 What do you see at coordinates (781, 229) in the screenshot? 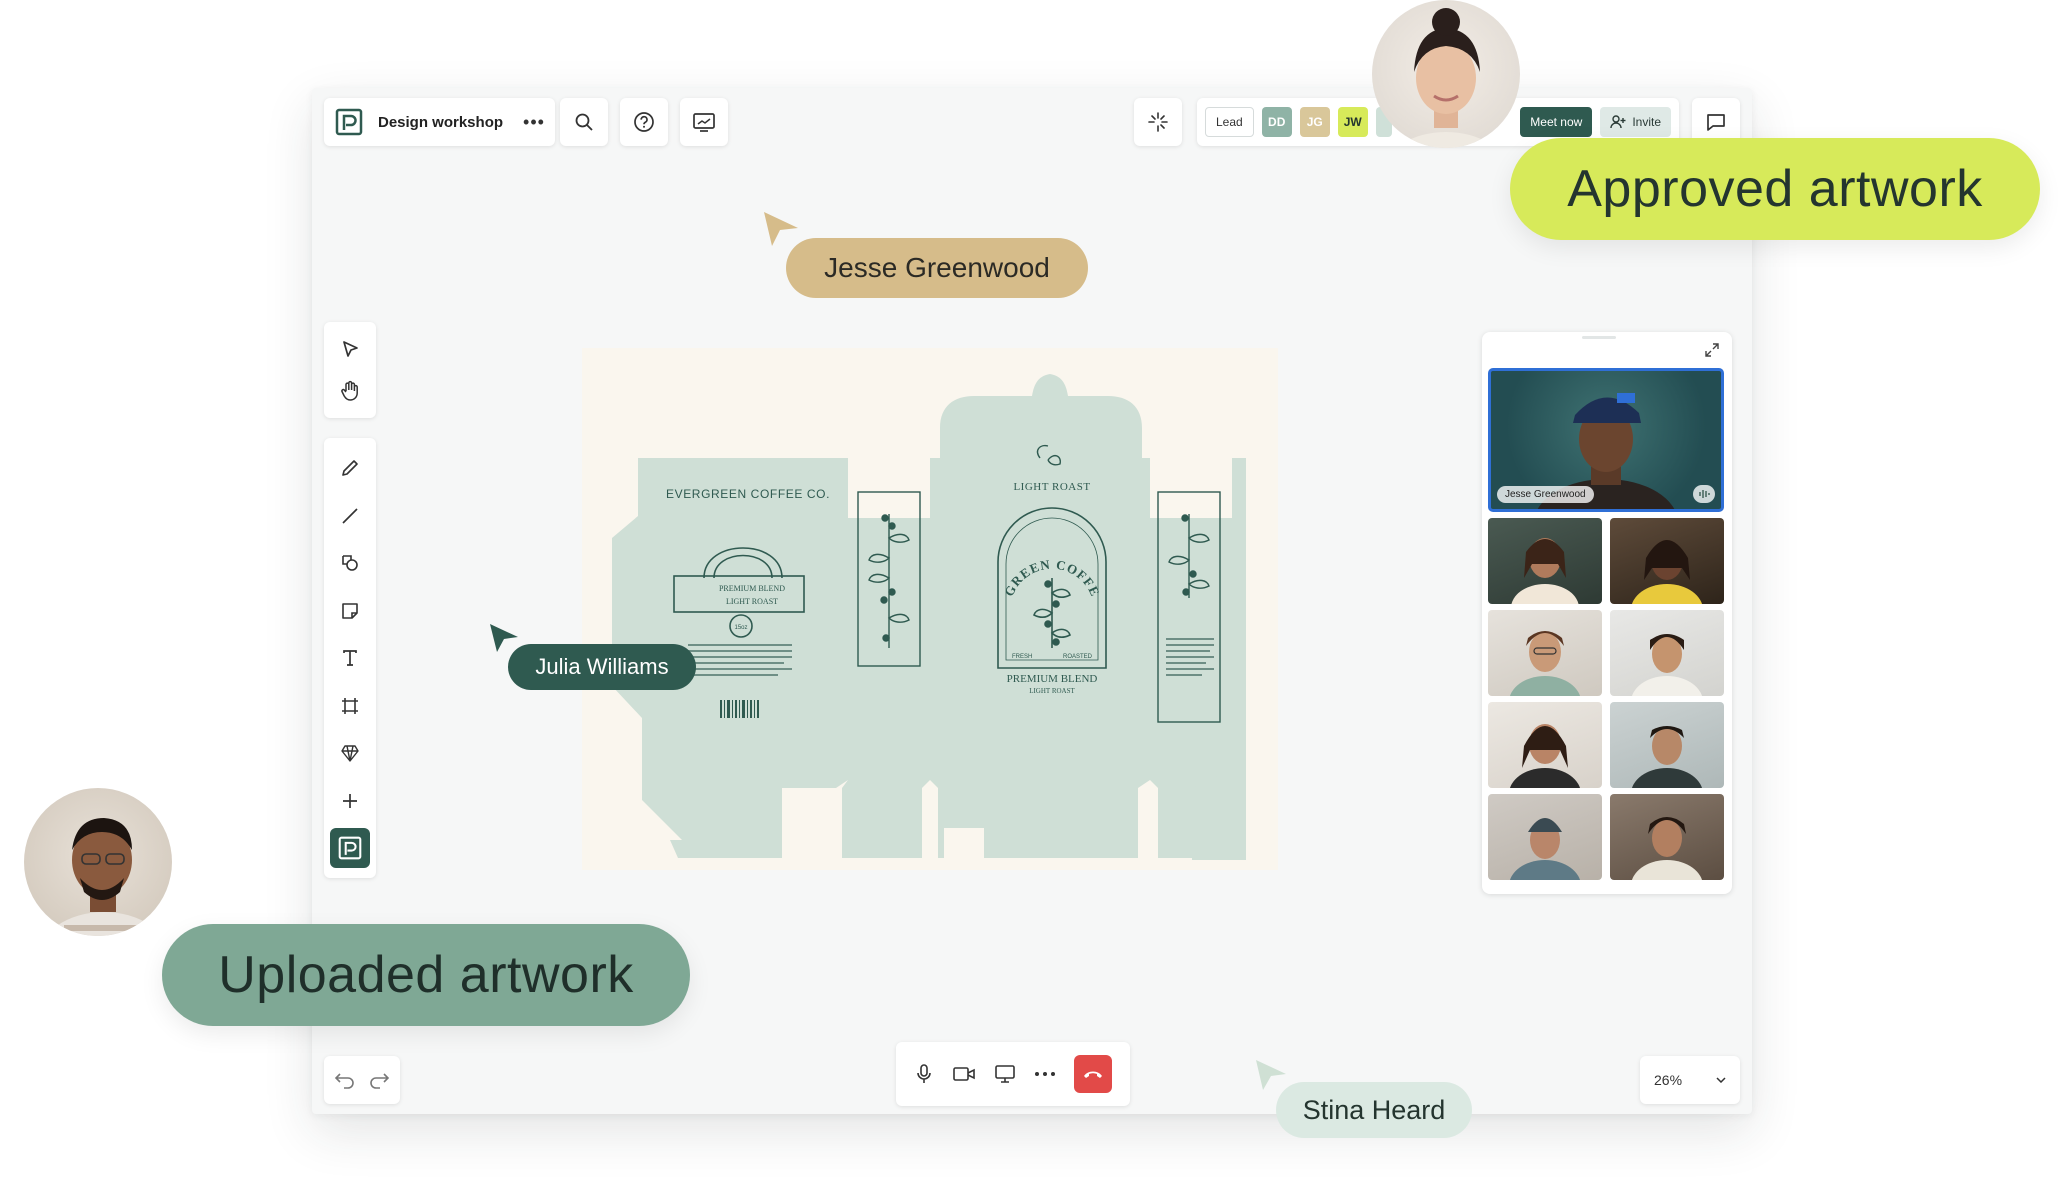
I see `cursor-jesse-icon` at bounding box center [781, 229].